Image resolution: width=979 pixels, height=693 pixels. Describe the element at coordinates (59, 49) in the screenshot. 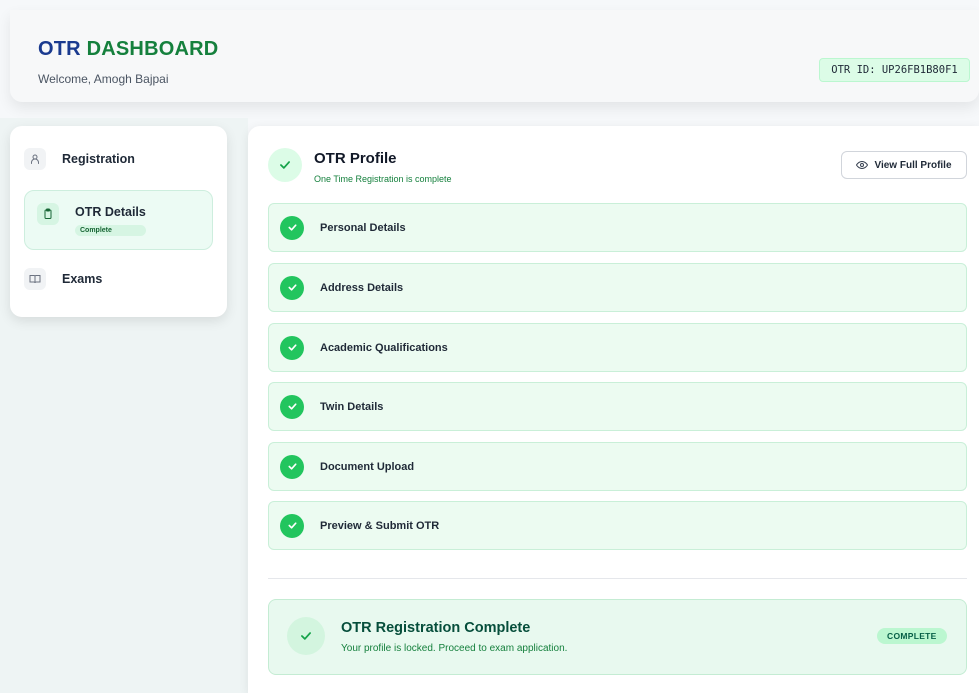

I see `app-title-part1: OTR` at that location.